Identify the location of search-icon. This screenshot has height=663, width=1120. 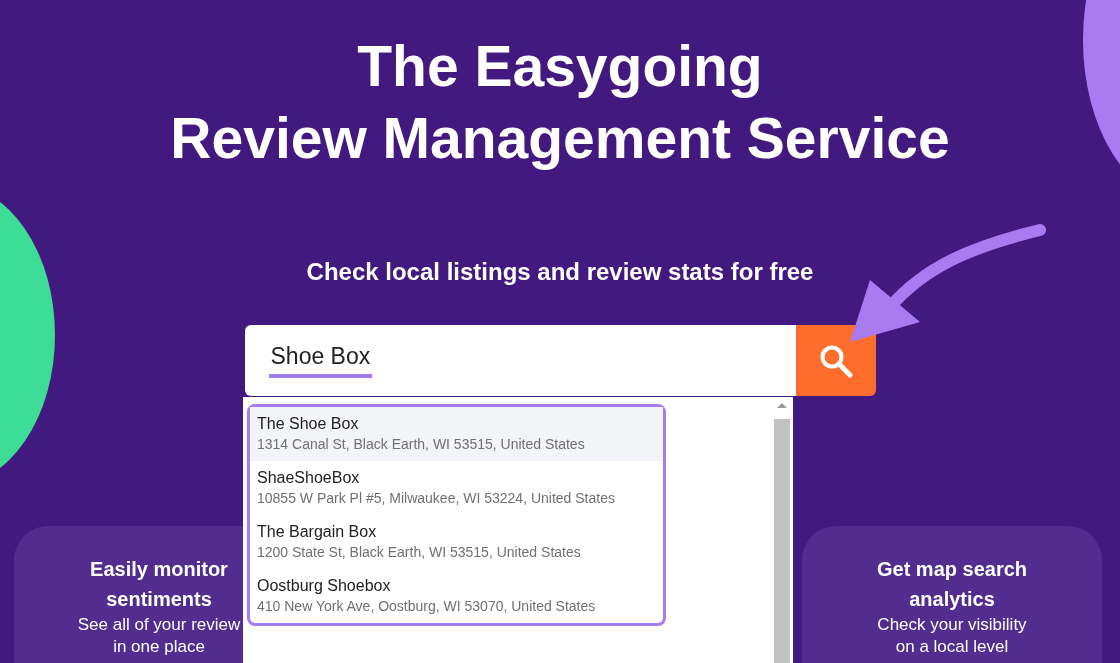
(835, 360).